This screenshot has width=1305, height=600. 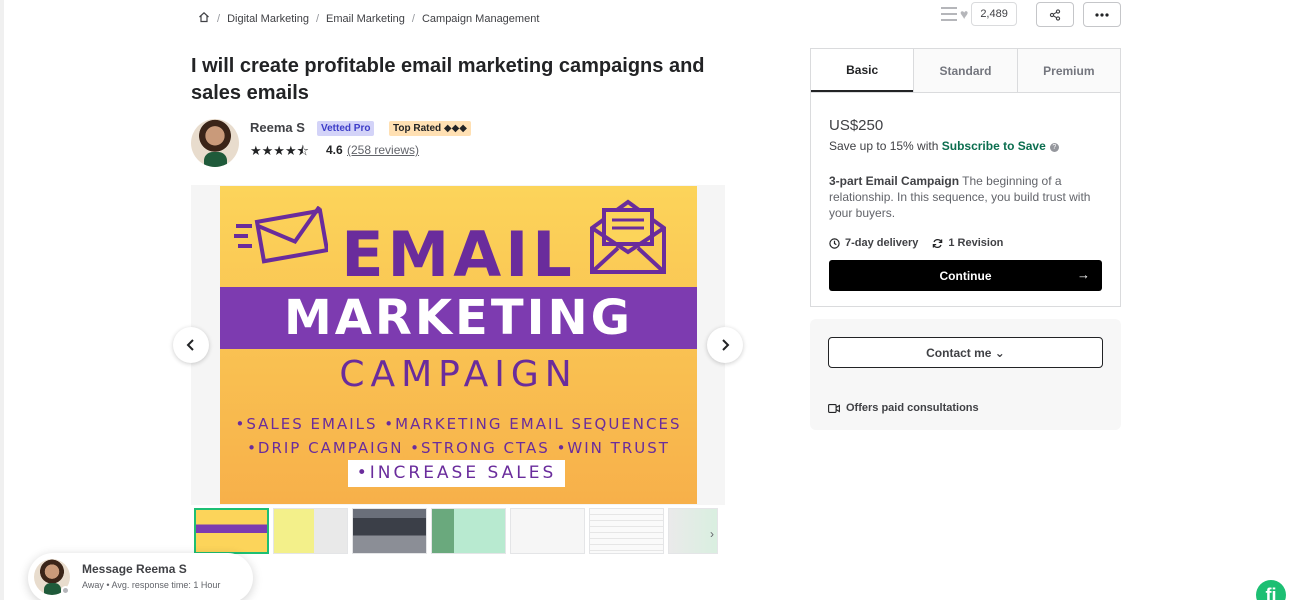 I want to click on package-meta: 7-day delivery 1 Revision, so click(x=923, y=243).